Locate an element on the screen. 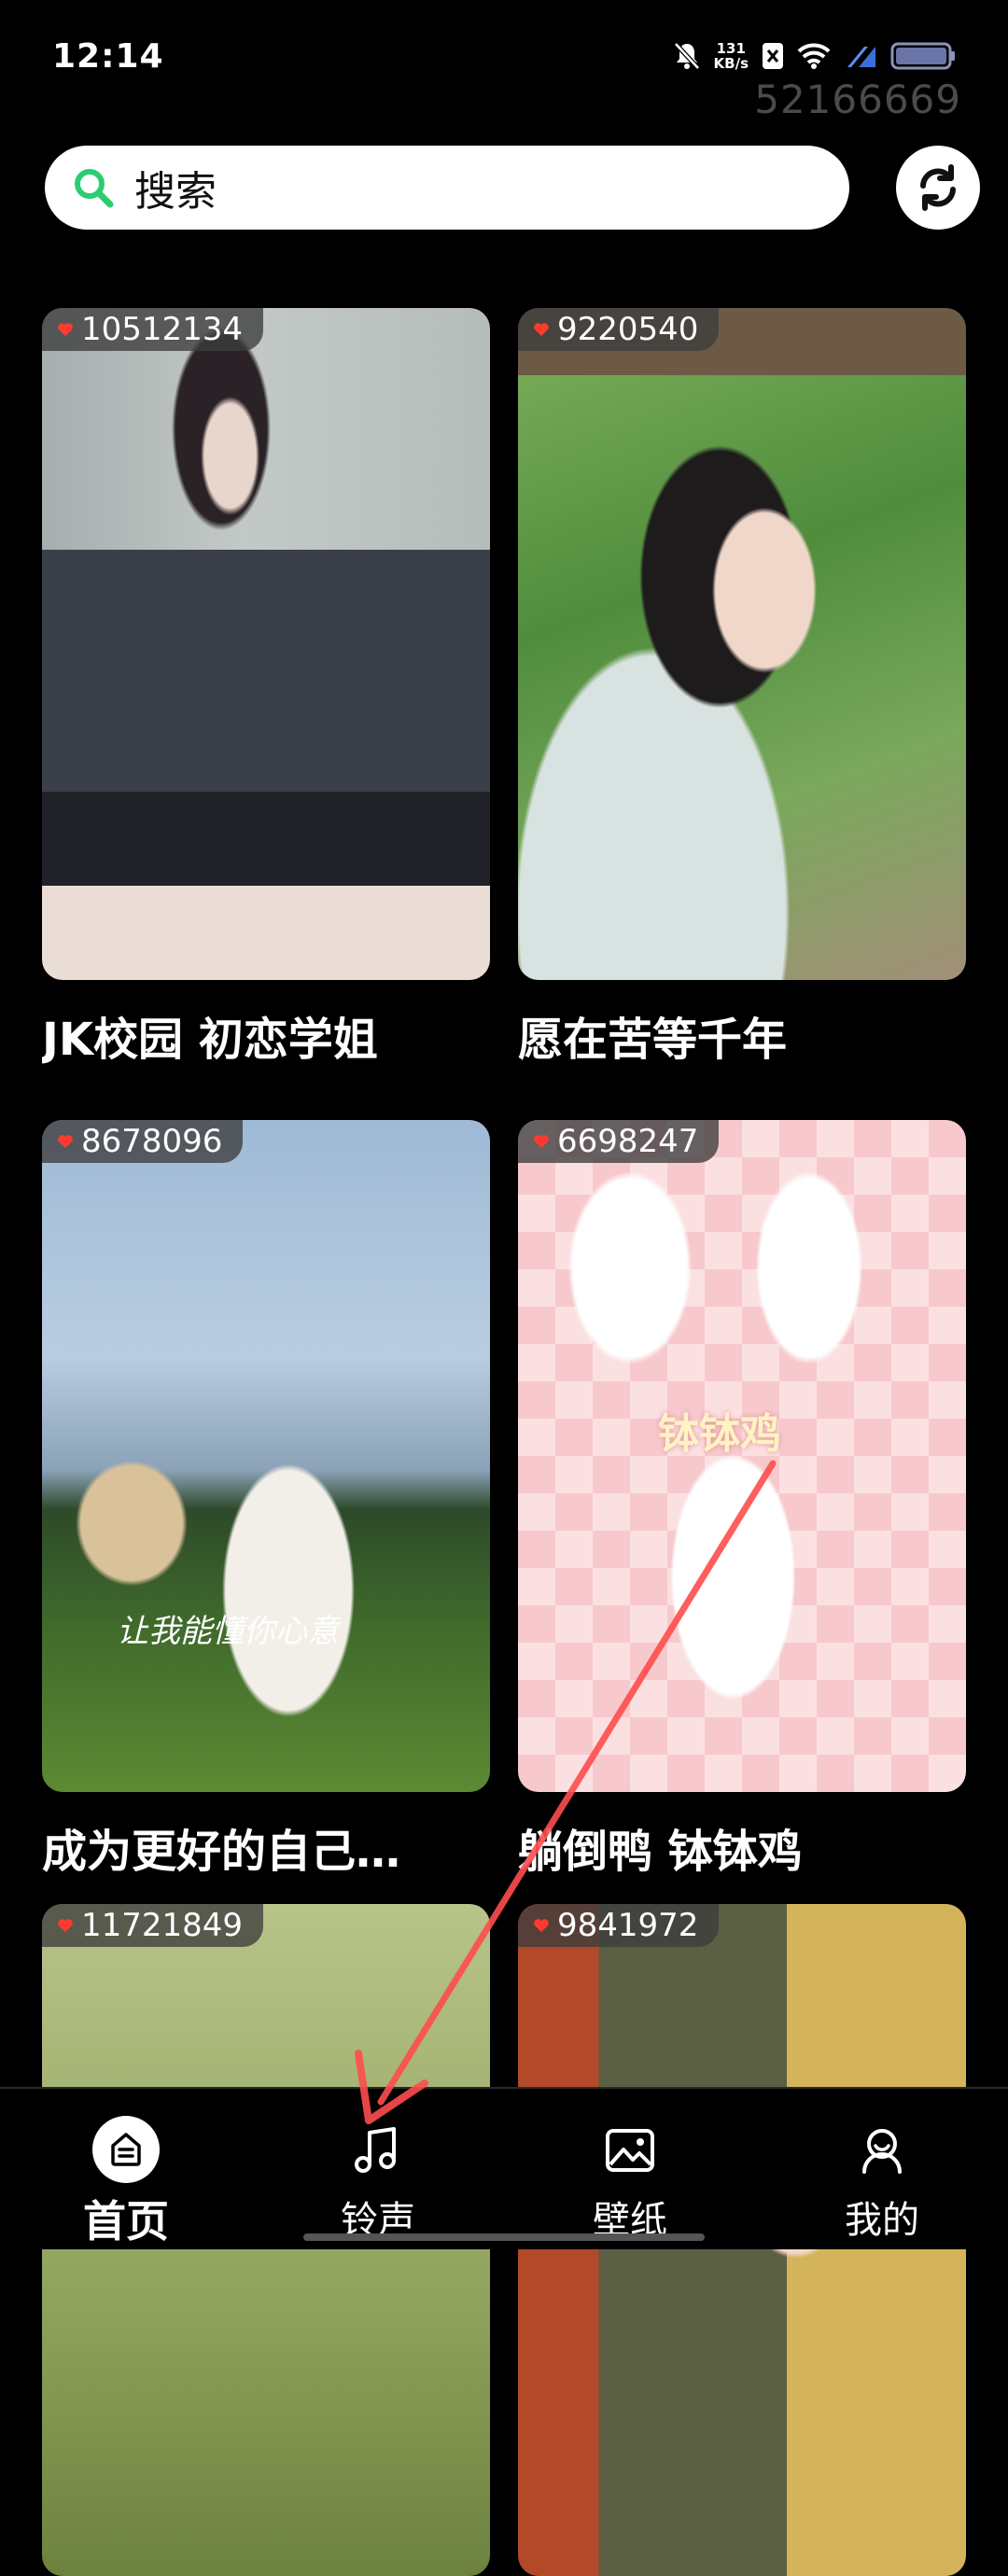 The width and height of the screenshot is (1008, 2576). like-count-badge: 10512134 is located at coordinates (153, 329).